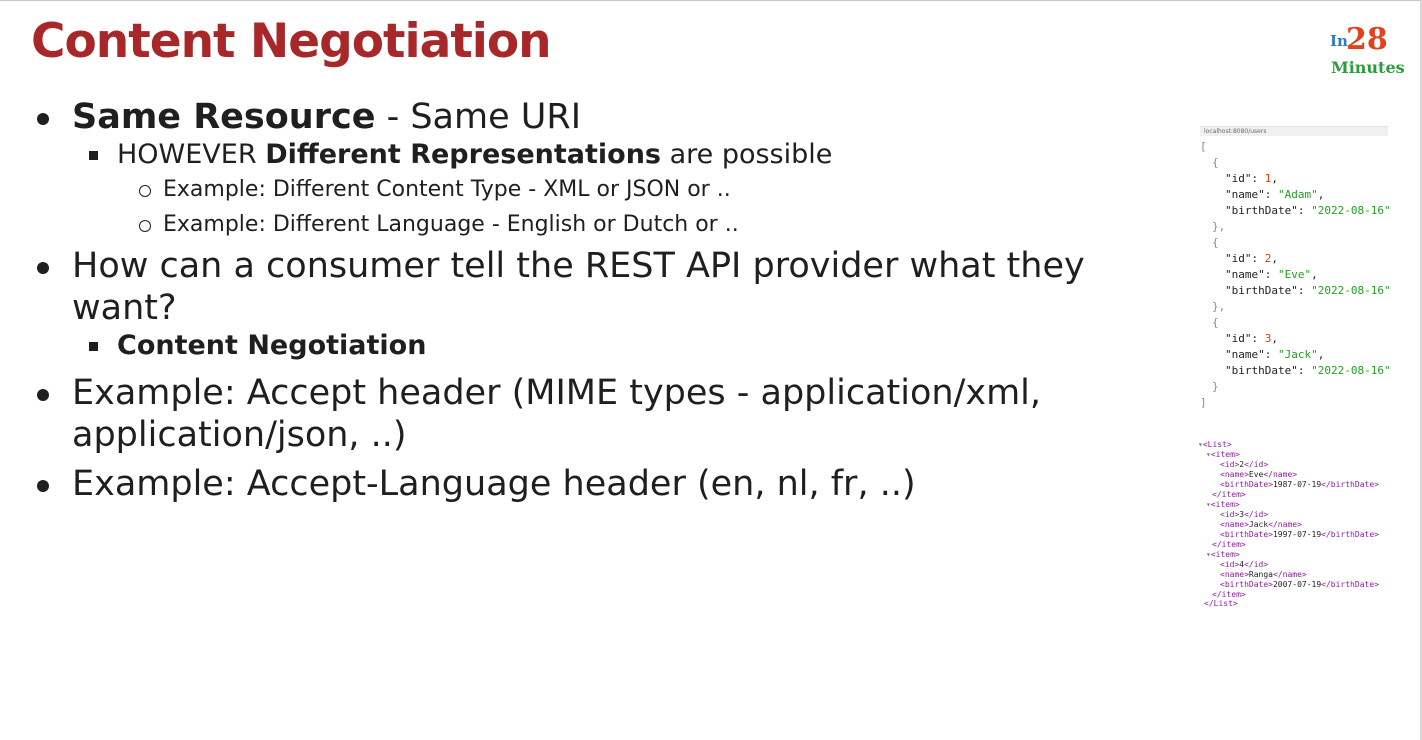  I want to click on xml-tag: <birthDate>, so click(1246, 584).